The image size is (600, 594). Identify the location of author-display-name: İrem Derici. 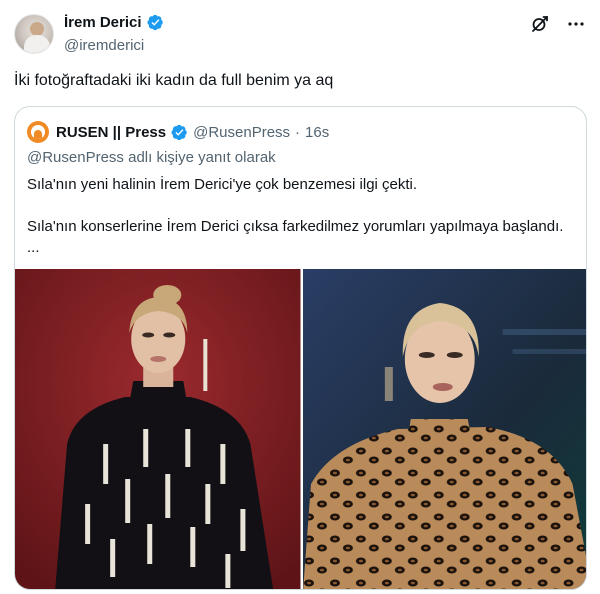
(103, 22).